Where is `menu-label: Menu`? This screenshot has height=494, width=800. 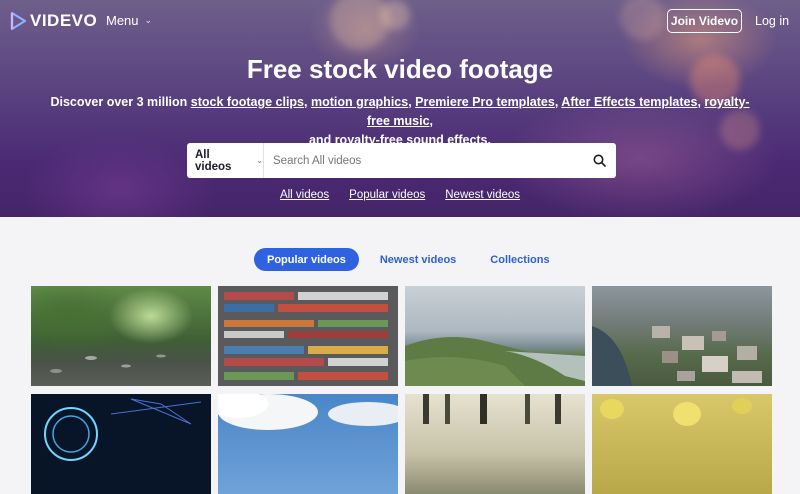
menu-label: Menu is located at coordinates (122, 20).